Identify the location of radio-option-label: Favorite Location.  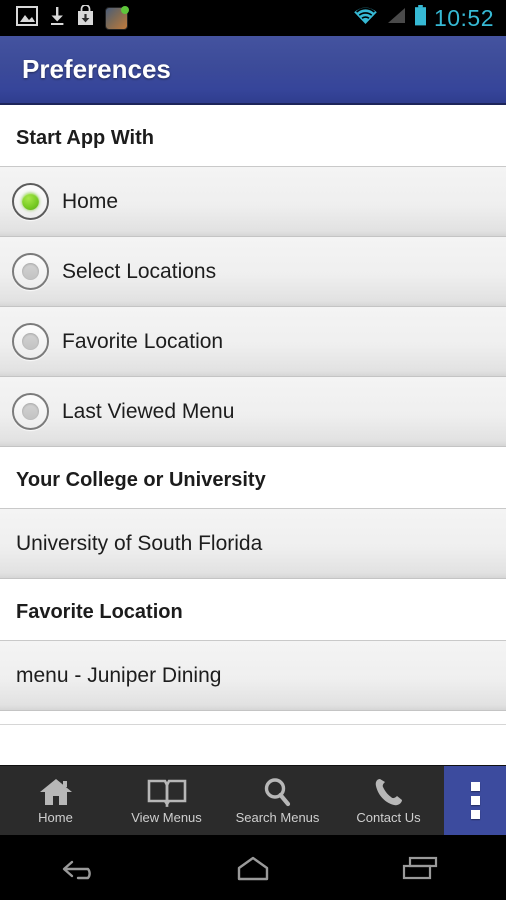
(143, 341).